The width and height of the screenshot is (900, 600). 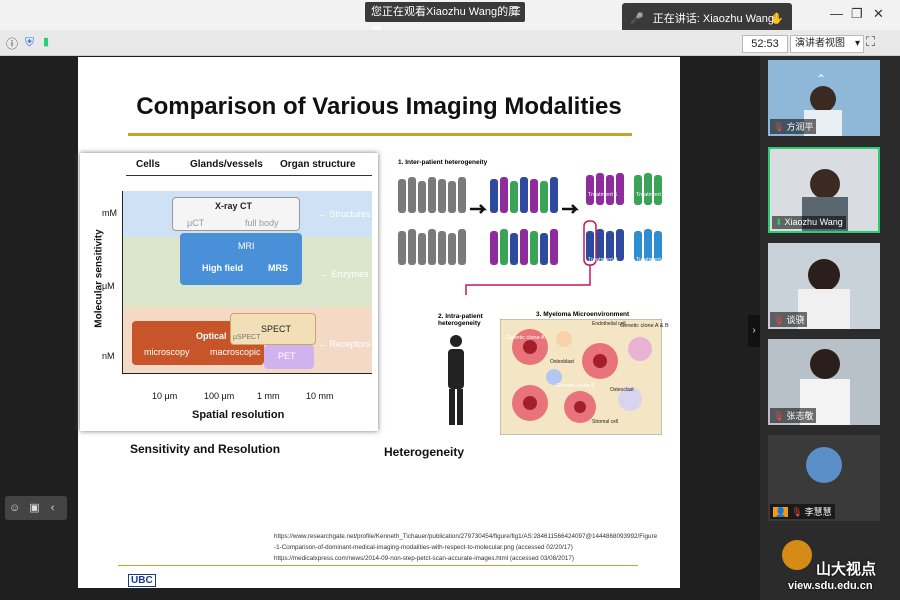 What do you see at coordinates (605, 422) in the screenshot?
I see `stromal-label: Stromal cell` at bounding box center [605, 422].